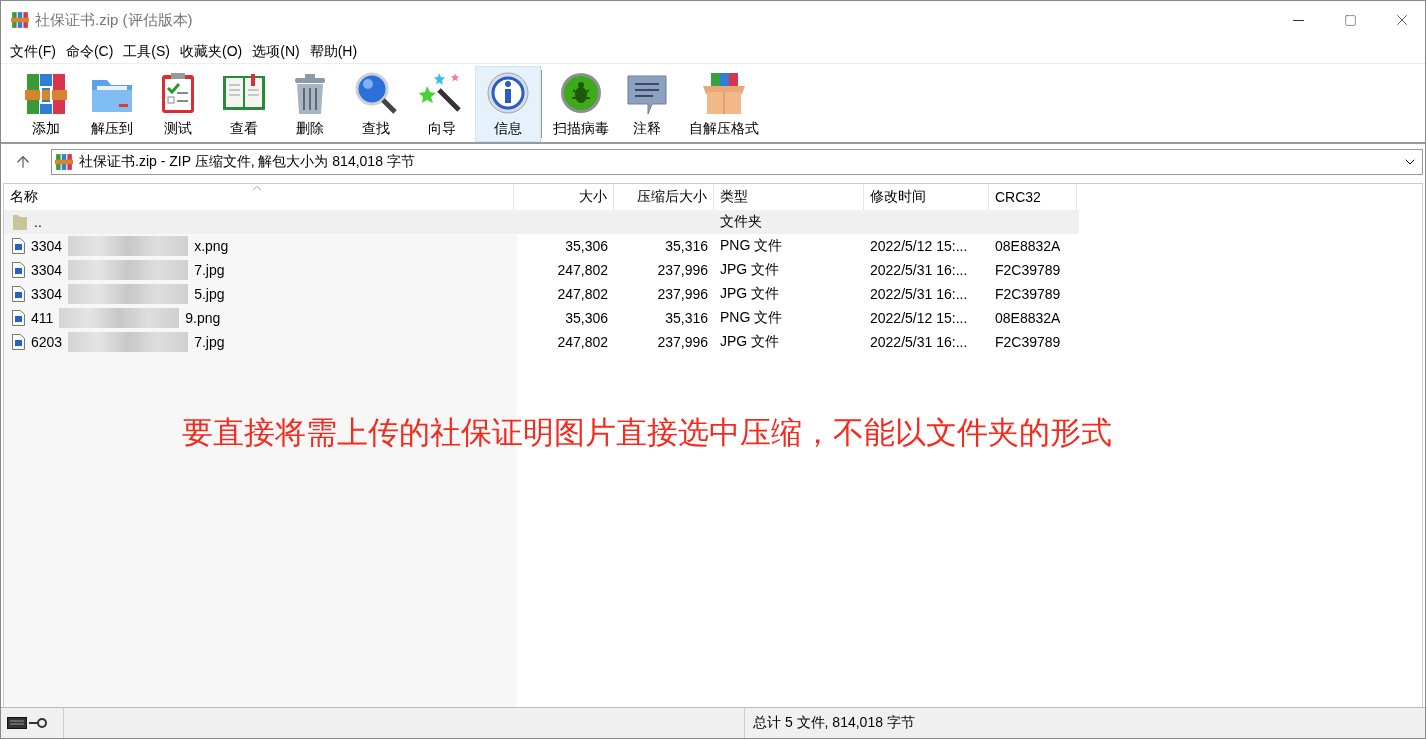 The width and height of the screenshot is (1426, 739). What do you see at coordinates (647, 104) in the screenshot?
I see `toolbar-button: 注释` at bounding box center [647, 104].